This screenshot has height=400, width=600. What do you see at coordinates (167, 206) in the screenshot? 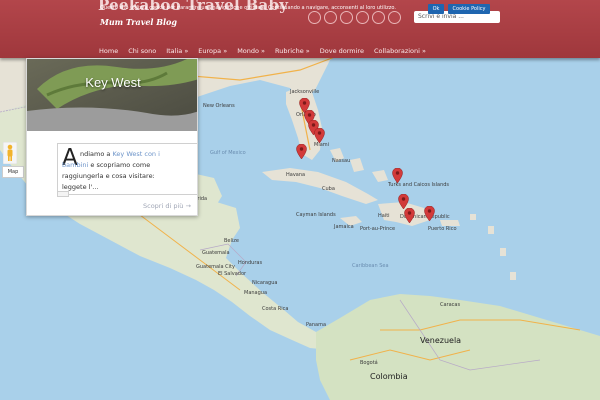
I see `card-more-link: Scopri di più →` at bounding box center [167, 206].